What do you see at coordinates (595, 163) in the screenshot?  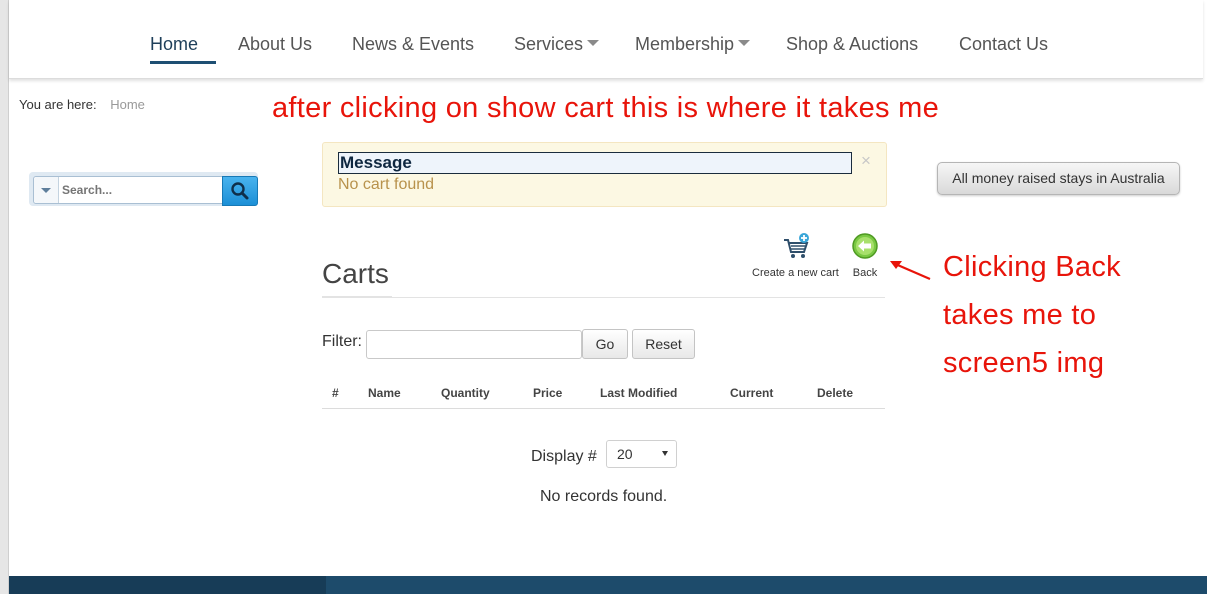 I see `message-title: Message` at bounding box center [595, 163].